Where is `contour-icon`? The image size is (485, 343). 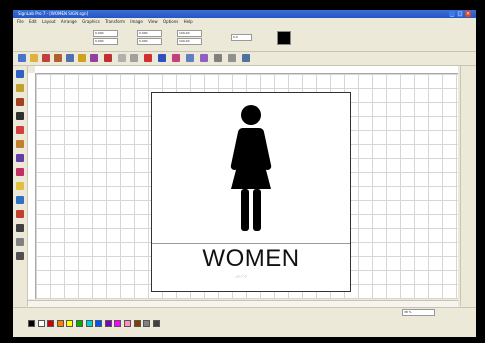 contour-icon is located at coordinates (20, 256).